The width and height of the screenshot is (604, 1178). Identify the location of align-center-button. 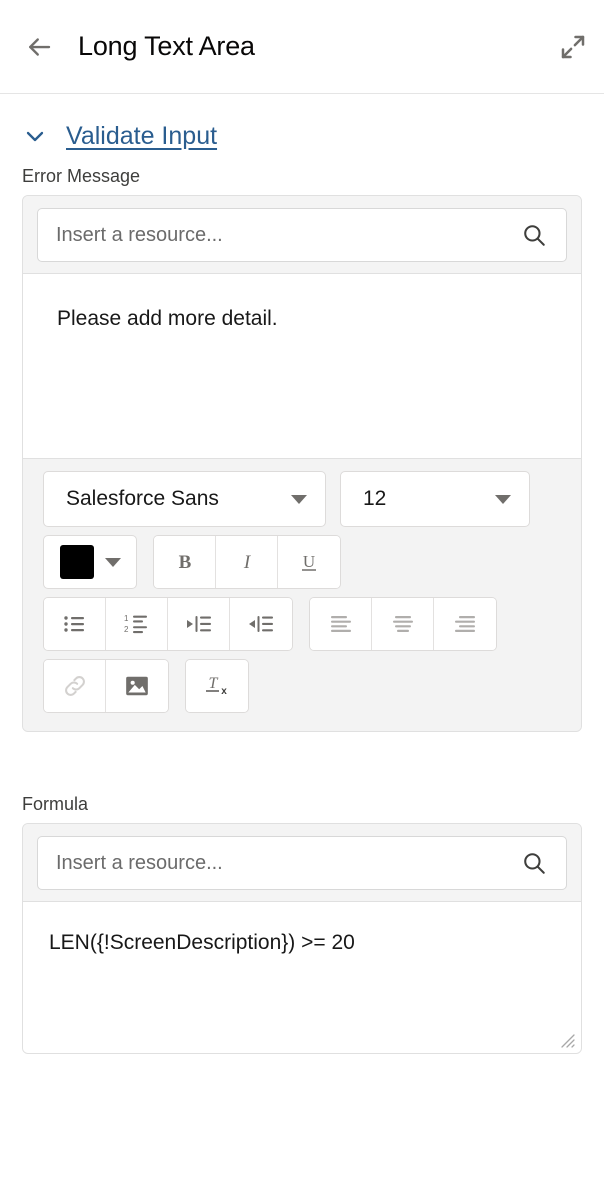
(403, 624).